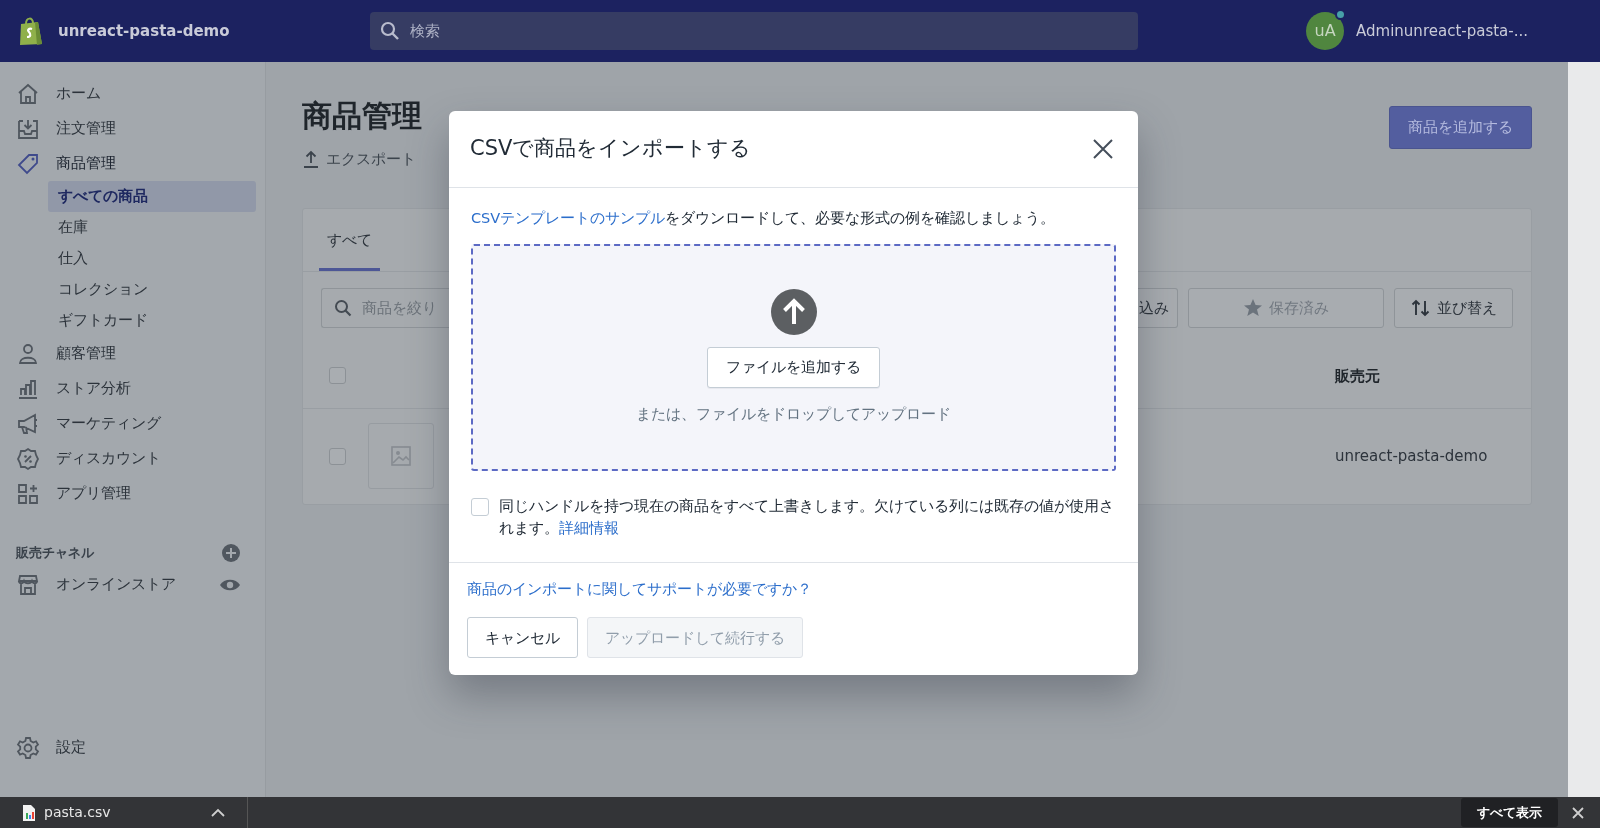 The image size is (1600, 828). I want to click on store-name: unreact-pasta-demo, so click(208, 31).